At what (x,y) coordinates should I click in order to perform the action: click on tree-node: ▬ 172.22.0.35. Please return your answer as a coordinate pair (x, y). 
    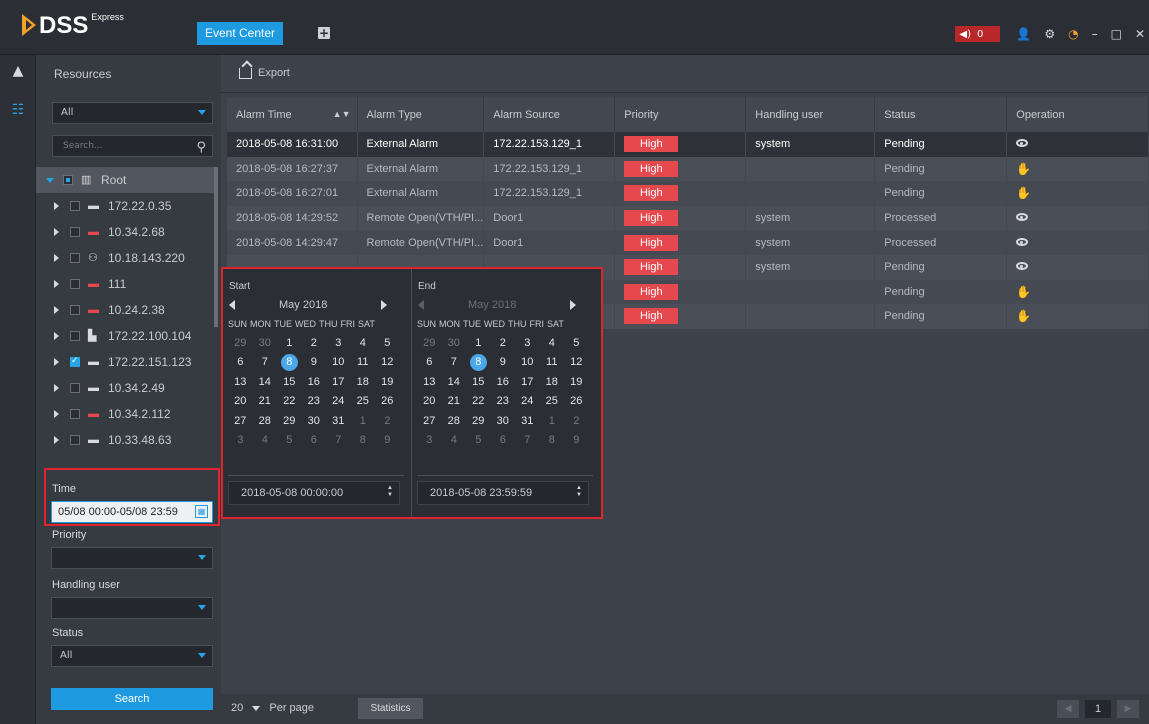
    Looking at the image, I should click on (127, 206).